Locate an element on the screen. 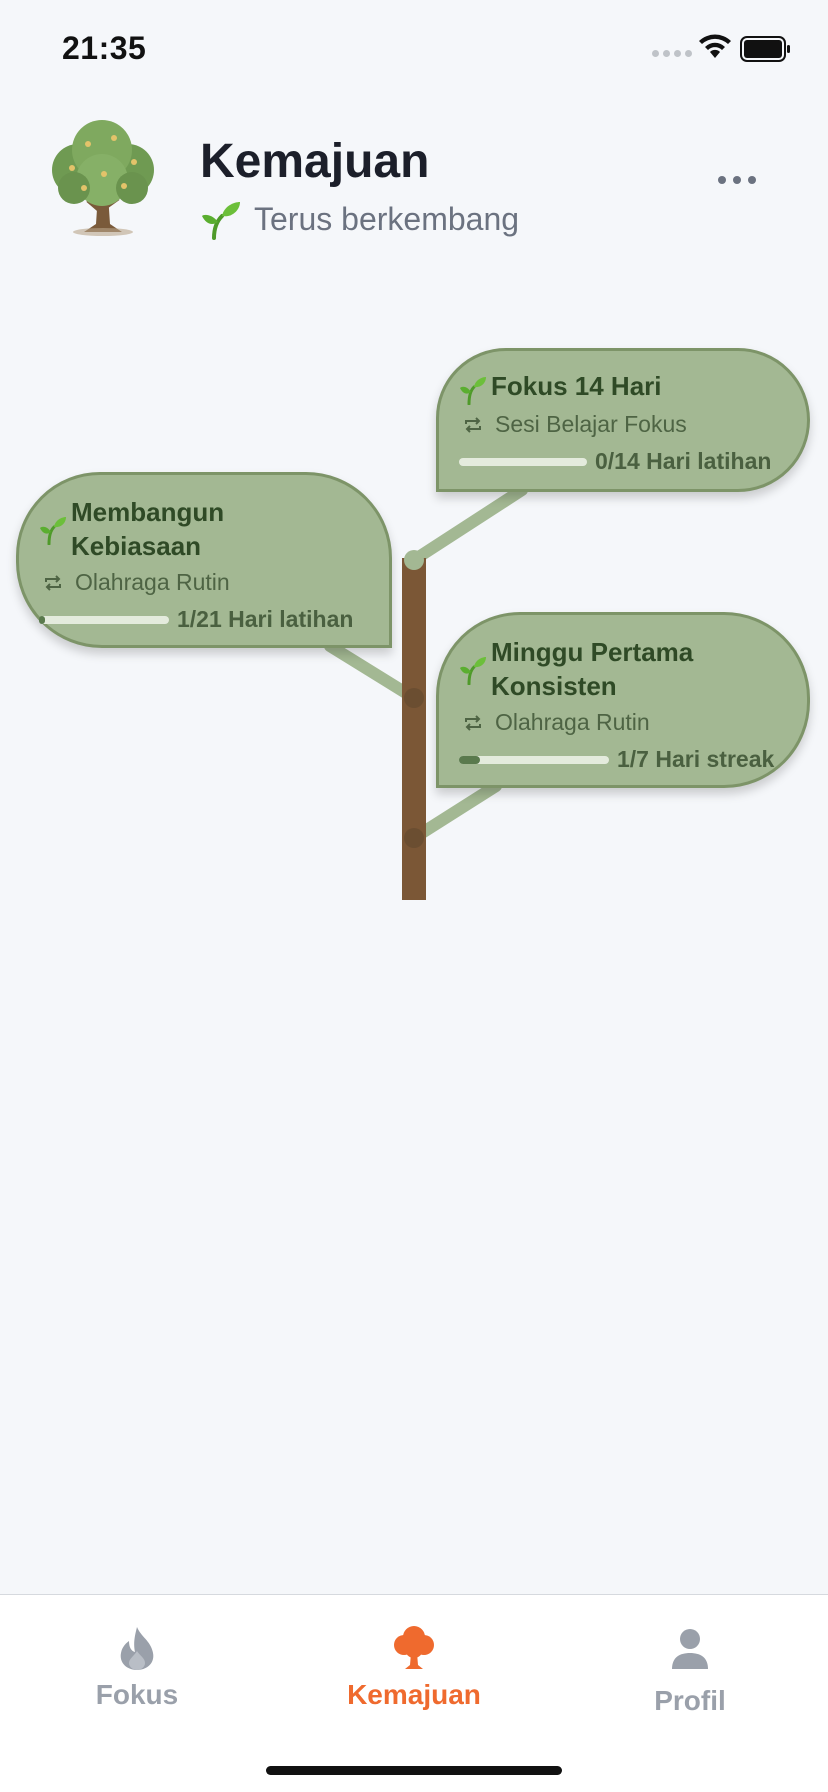 This screenshot has width=828, height=1792. milestone-habit: Sesi Belajar Fokus is located at coordinates (591, 424).